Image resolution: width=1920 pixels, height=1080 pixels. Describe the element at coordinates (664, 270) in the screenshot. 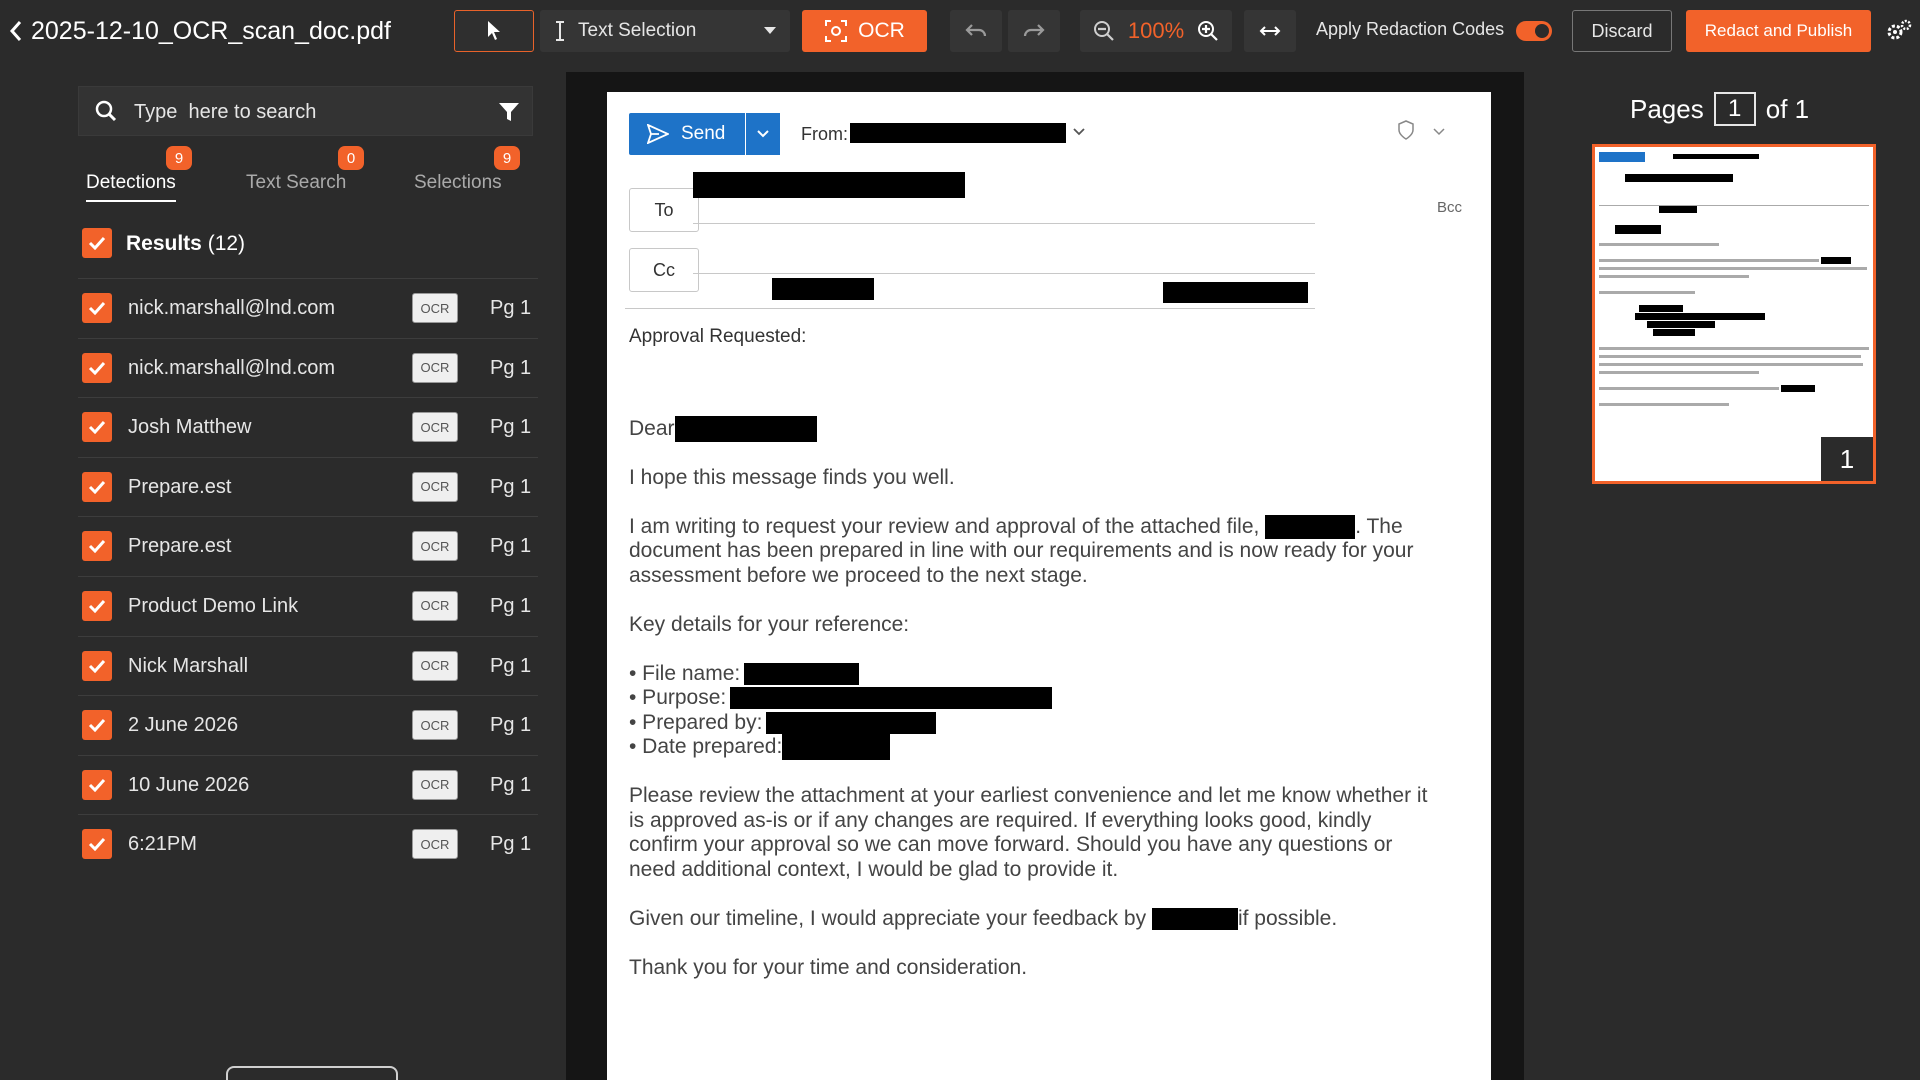

I see `cc-button: Cc` at that location.